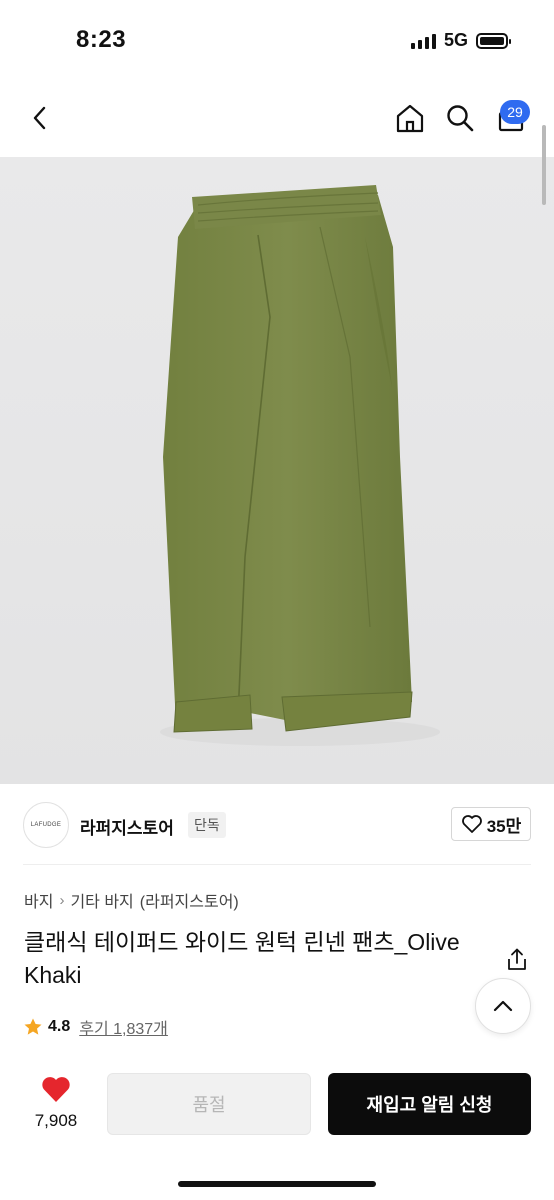 The image size is (554, 1200). I want to click on status-bar: 8:23 5G, so click(277, 42).